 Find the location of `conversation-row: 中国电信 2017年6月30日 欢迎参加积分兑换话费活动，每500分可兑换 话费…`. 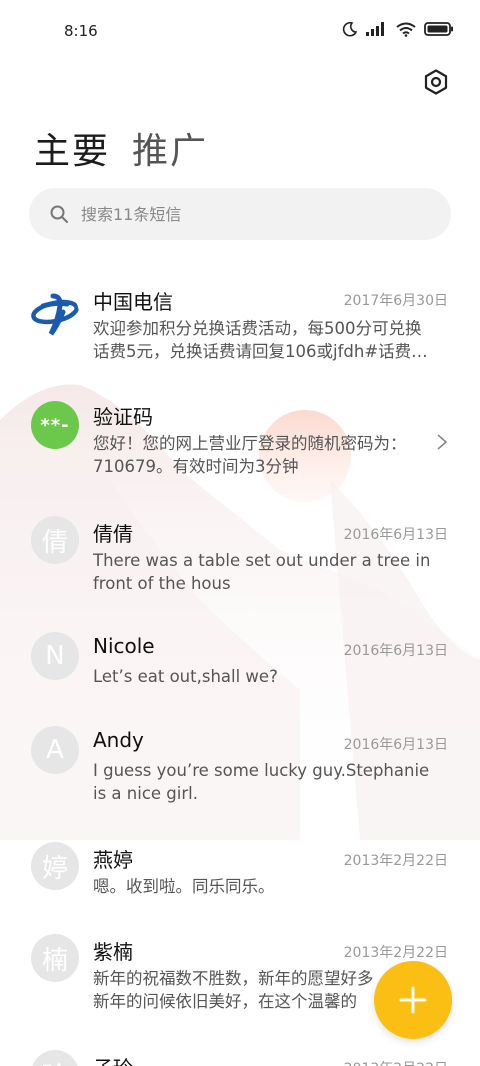

conversation-row: 中国电信 2017年6月30日 欢迎参加积分兑换话费活动，每500分可兑换 话费… is located at coordinates (240, 330).